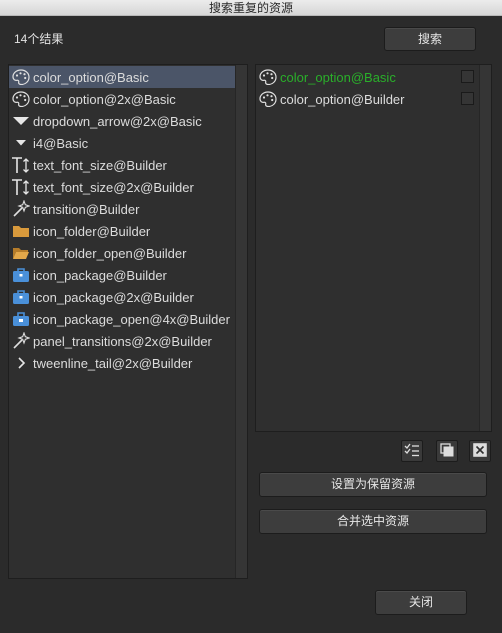  Describe the element at coordinates (86, 209) in the screenshot. I see `asset-label: transition@Builder` at that location.